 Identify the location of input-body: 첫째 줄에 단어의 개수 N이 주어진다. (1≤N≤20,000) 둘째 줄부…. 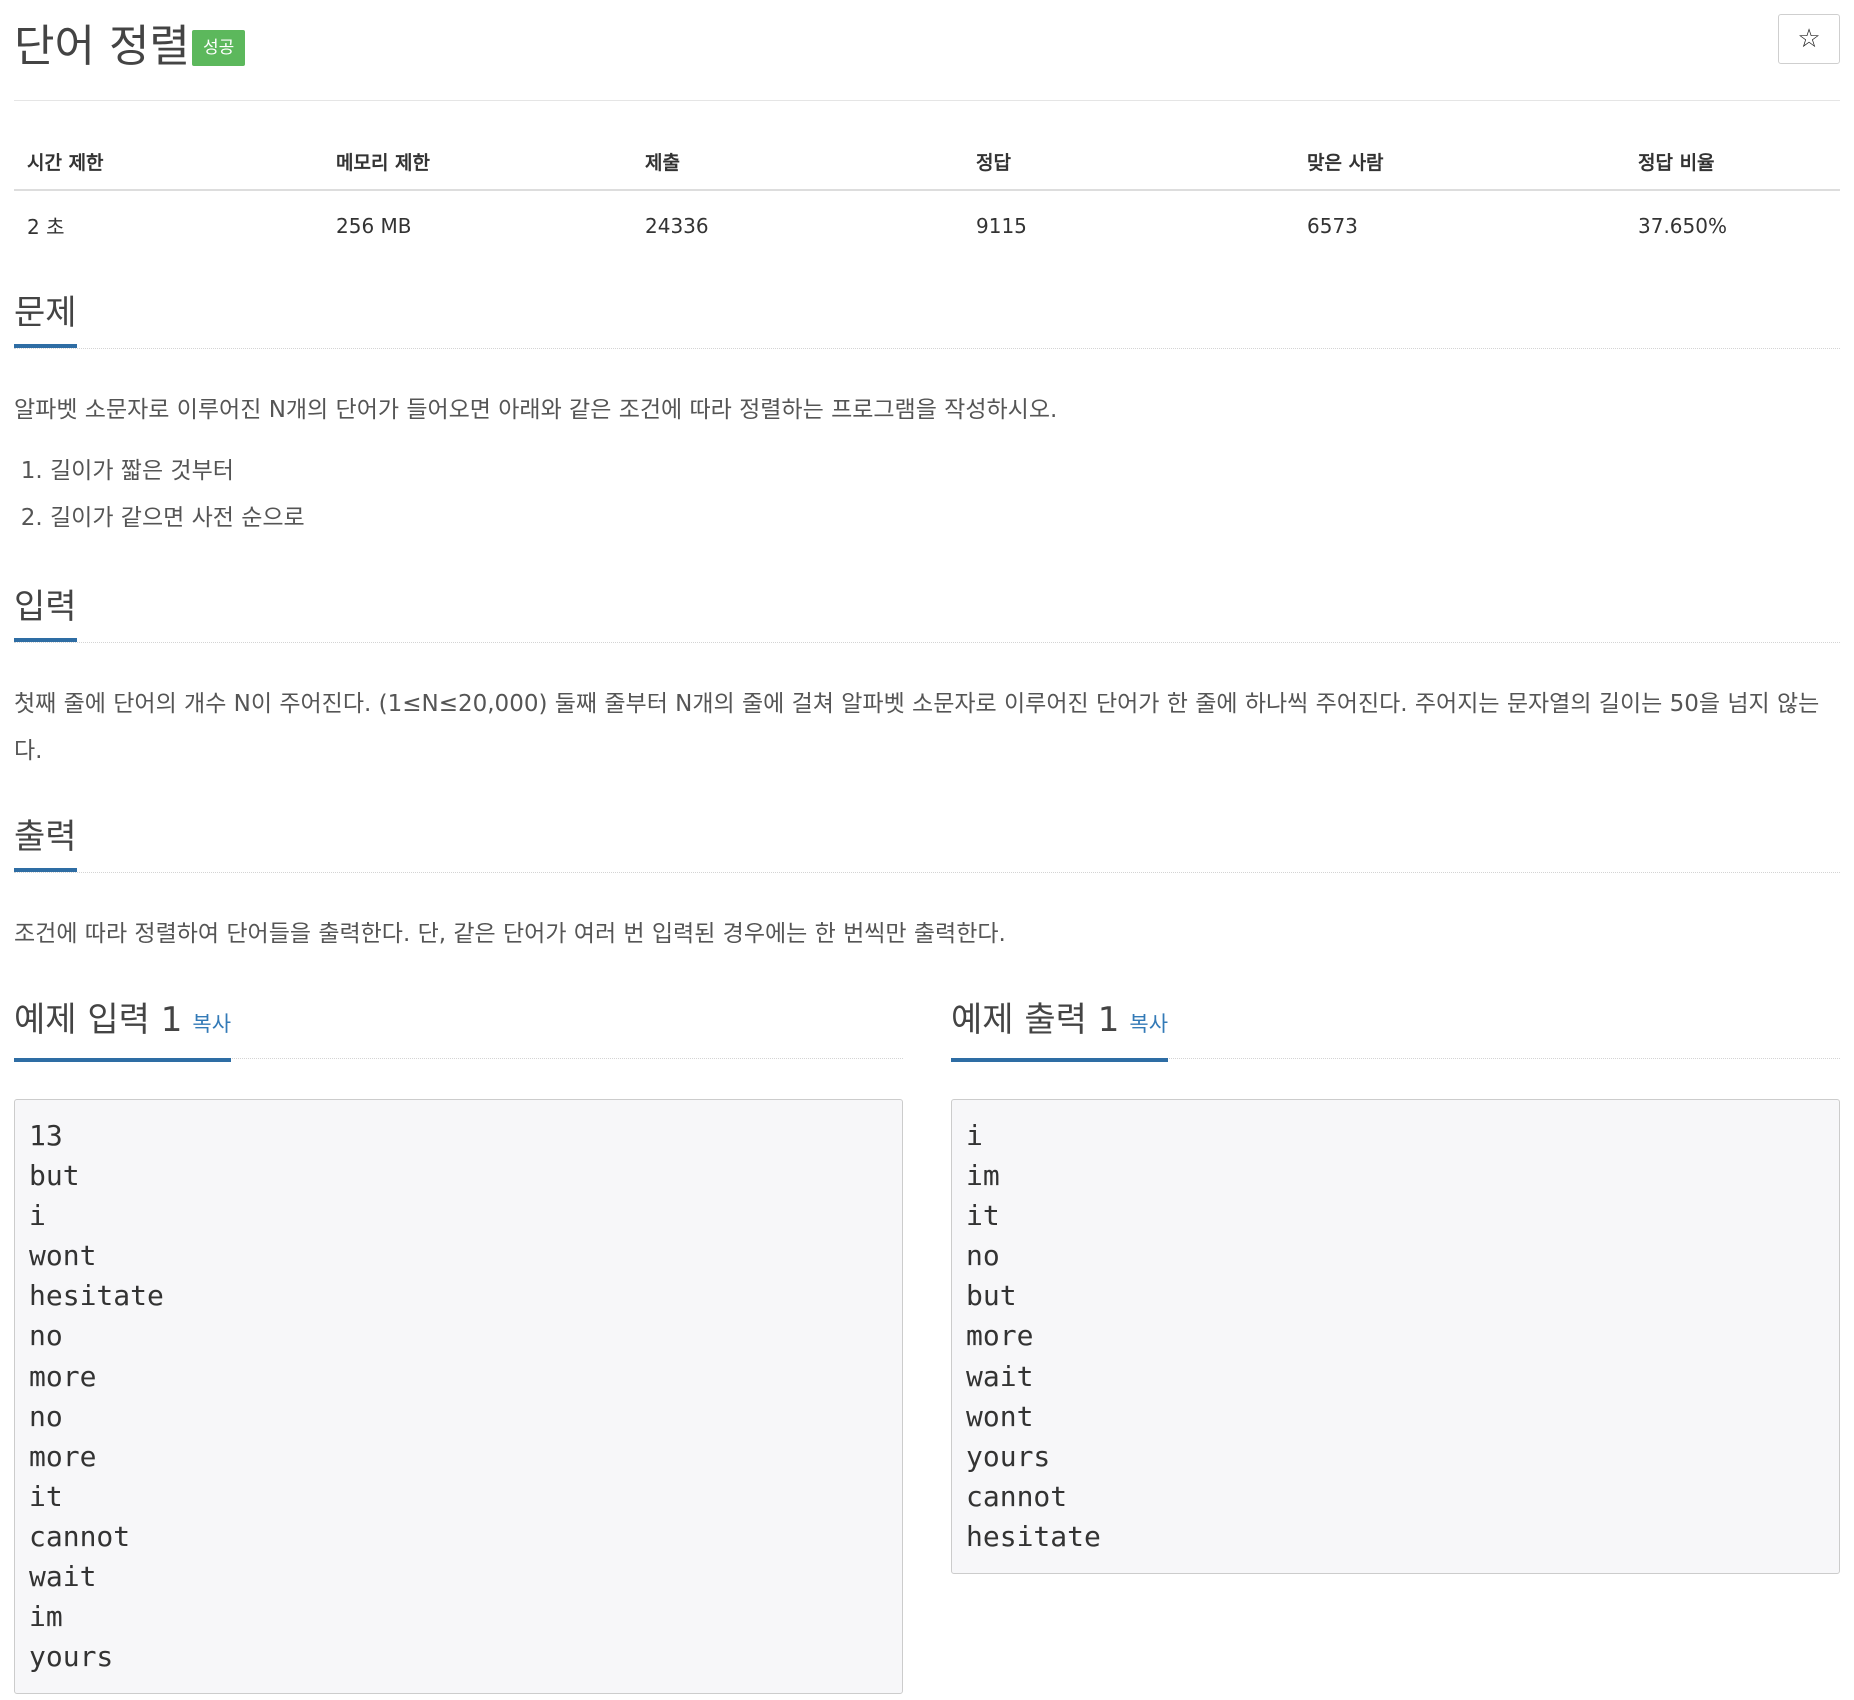
(917, 727).